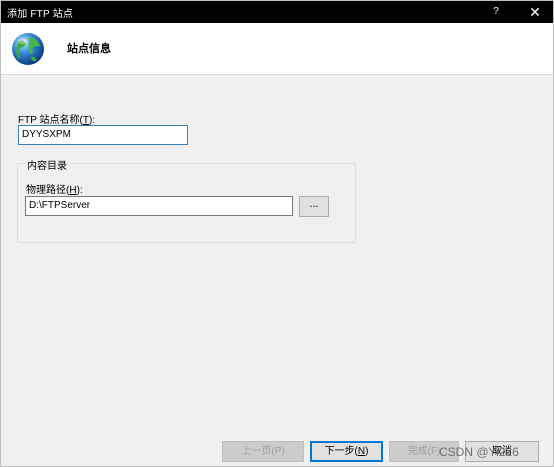 The width and height of the screenshot is (554, 467). Describe the element at coordinates (346, 451) in the screenshot. I see `next-button: 下一步(N)` at that location.